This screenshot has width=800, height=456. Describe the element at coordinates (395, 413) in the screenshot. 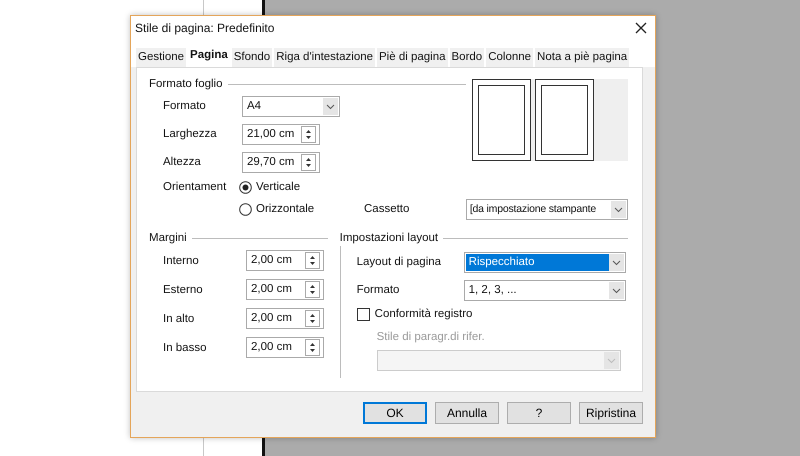

I see `dialog-button: OK` at that location.